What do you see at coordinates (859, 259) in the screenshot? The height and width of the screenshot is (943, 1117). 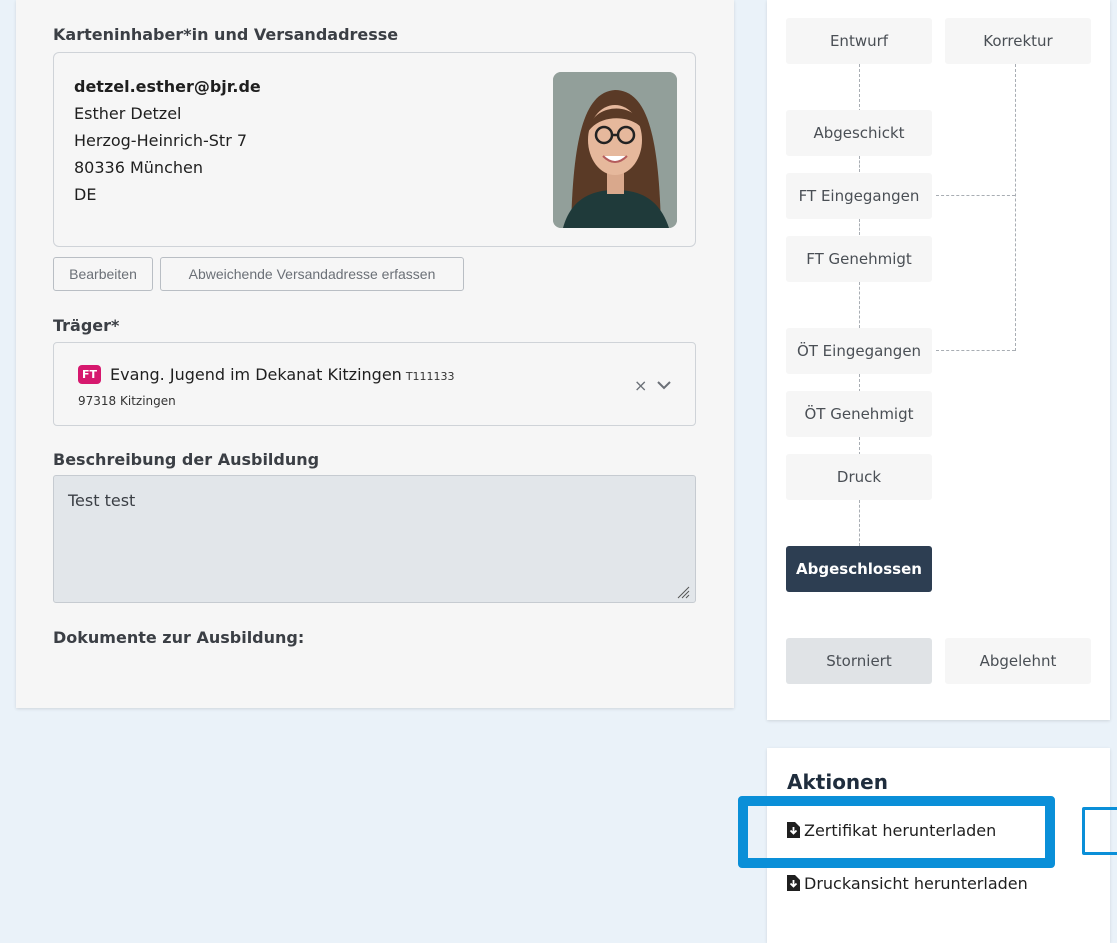 I see `status-ft-genehmigt: FT Genehmigt` at bounding box center [859, 259].